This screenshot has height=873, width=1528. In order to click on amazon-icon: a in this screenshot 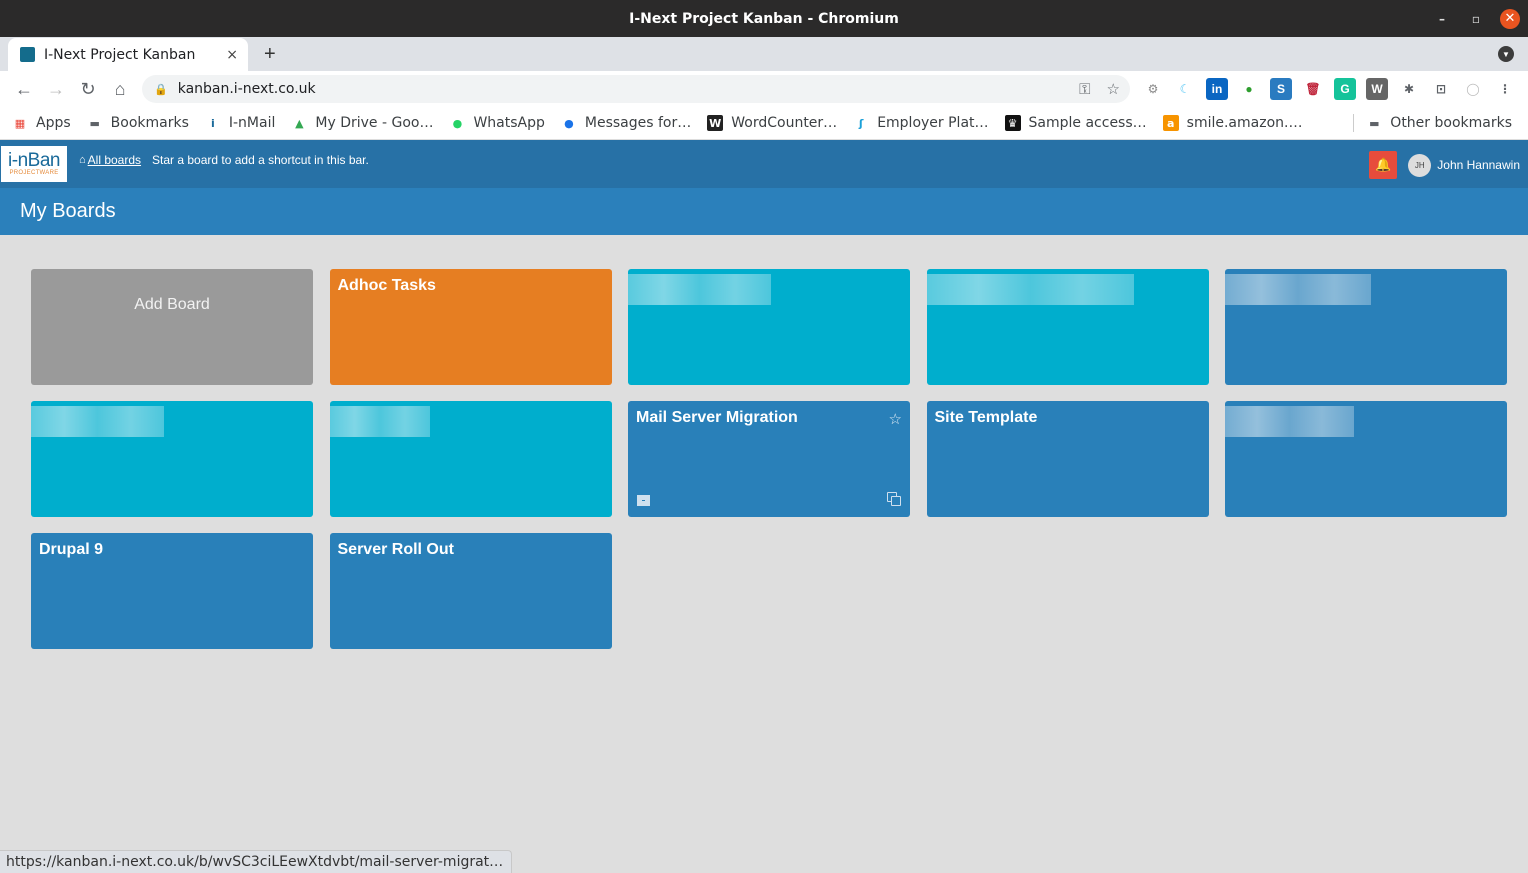, I will do `click(1170, 123)`.